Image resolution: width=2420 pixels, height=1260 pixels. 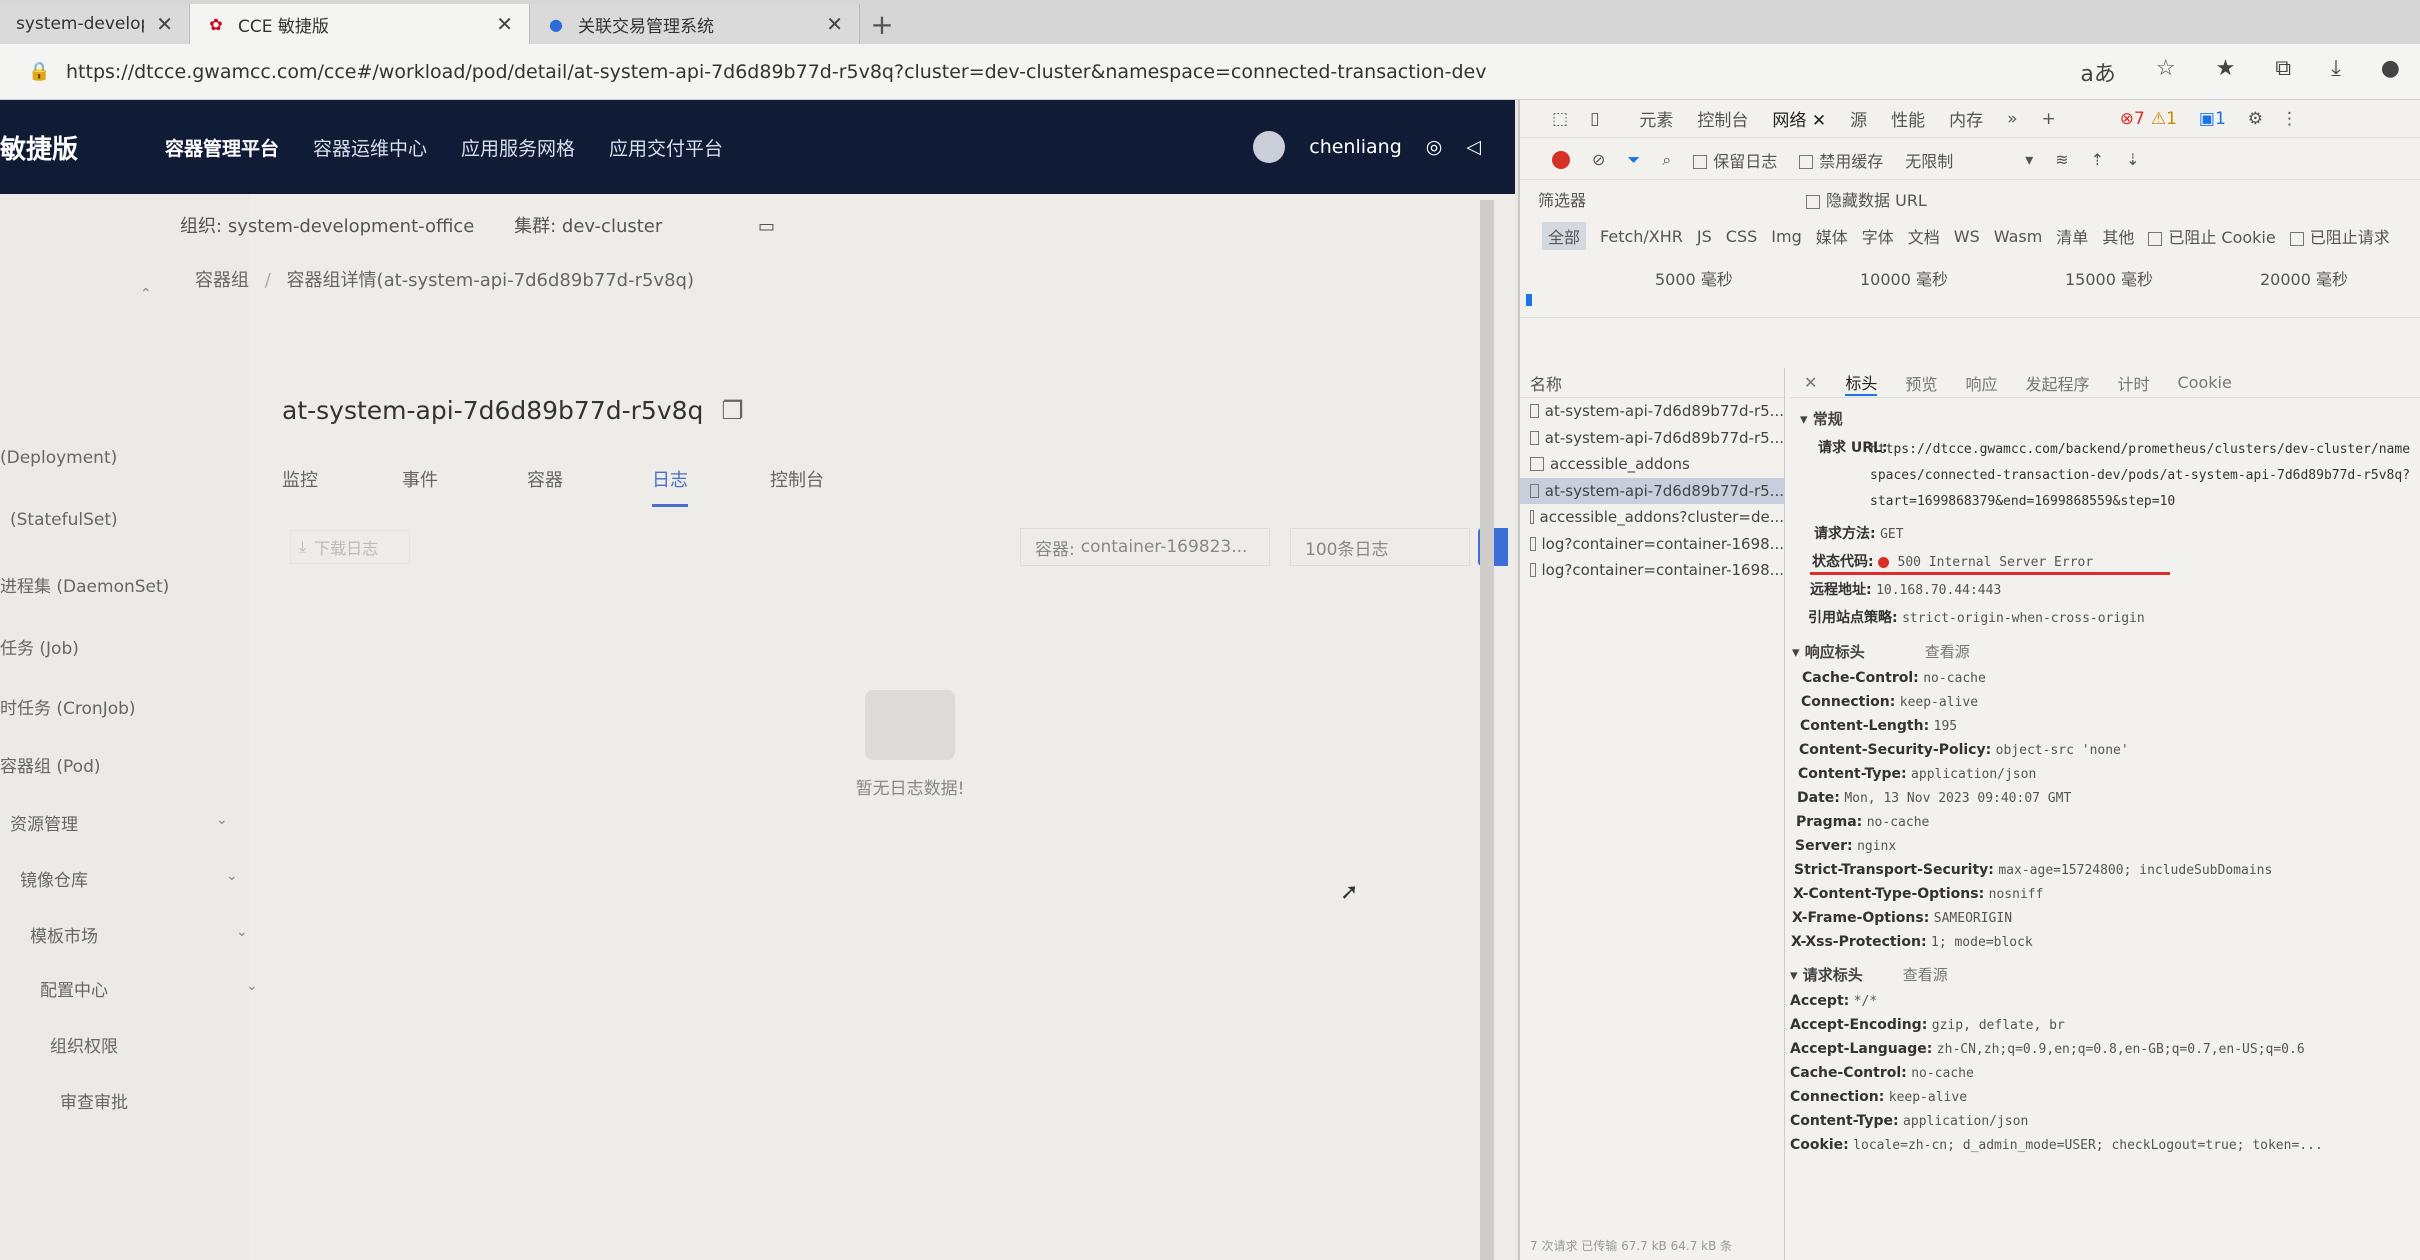 I want to click on detail-tab-preview: 预览, so click(x=1921, y=383).